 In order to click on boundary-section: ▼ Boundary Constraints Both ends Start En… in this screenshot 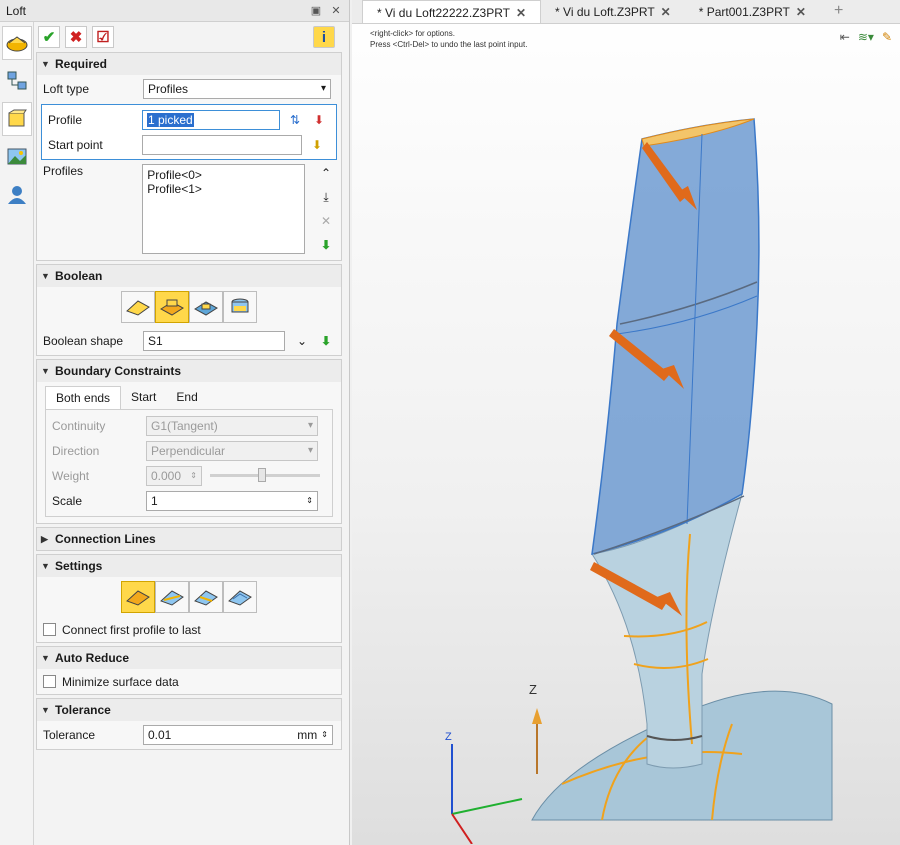, I will do `click(189, 441)`.